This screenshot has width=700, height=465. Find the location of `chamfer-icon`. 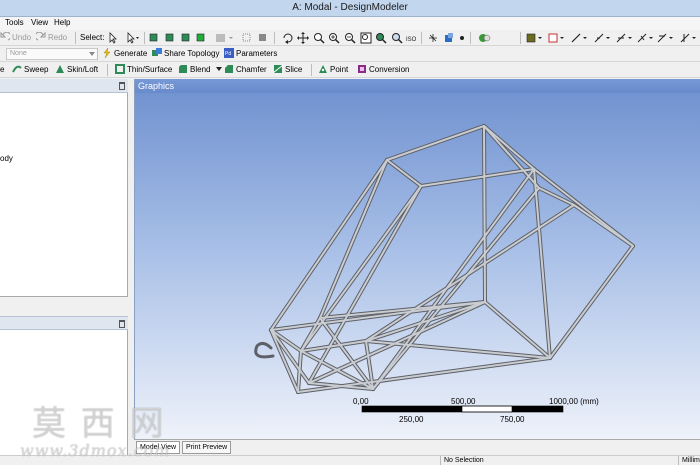

chamfer-icon is located at coordinates (229, 69).